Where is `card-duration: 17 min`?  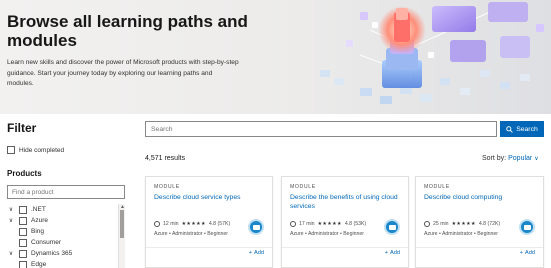 card-duration: 17 min is located at coordinates (307, 224).